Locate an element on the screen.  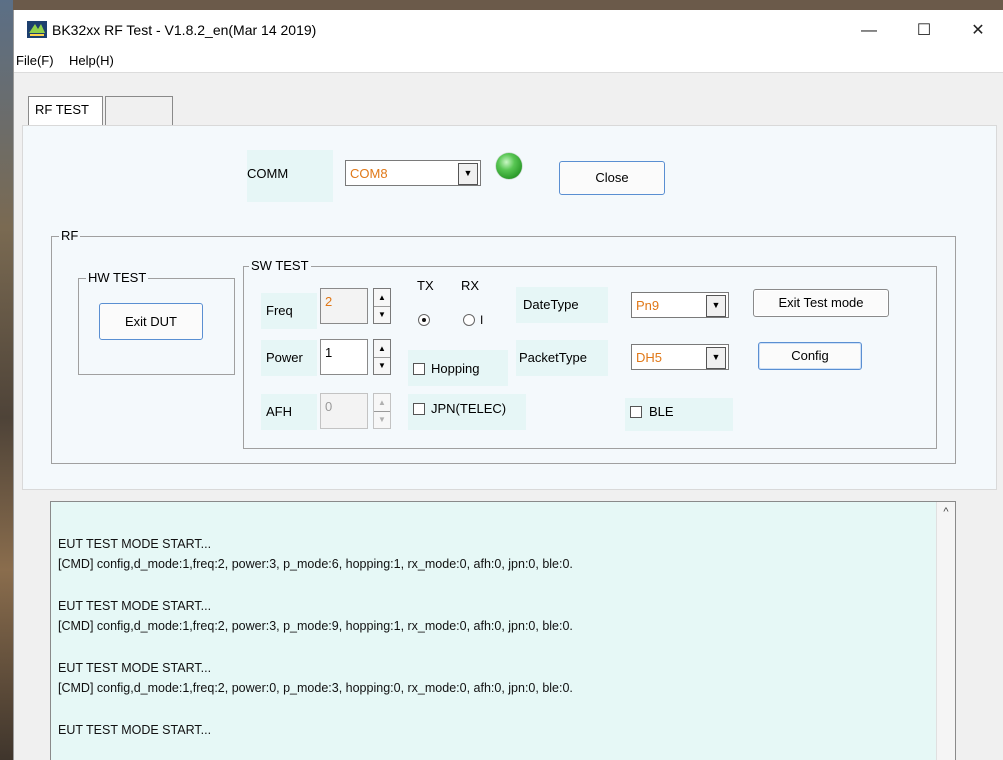
jpn-label: JPN(TELEC) is located at coordinates (469, 408).